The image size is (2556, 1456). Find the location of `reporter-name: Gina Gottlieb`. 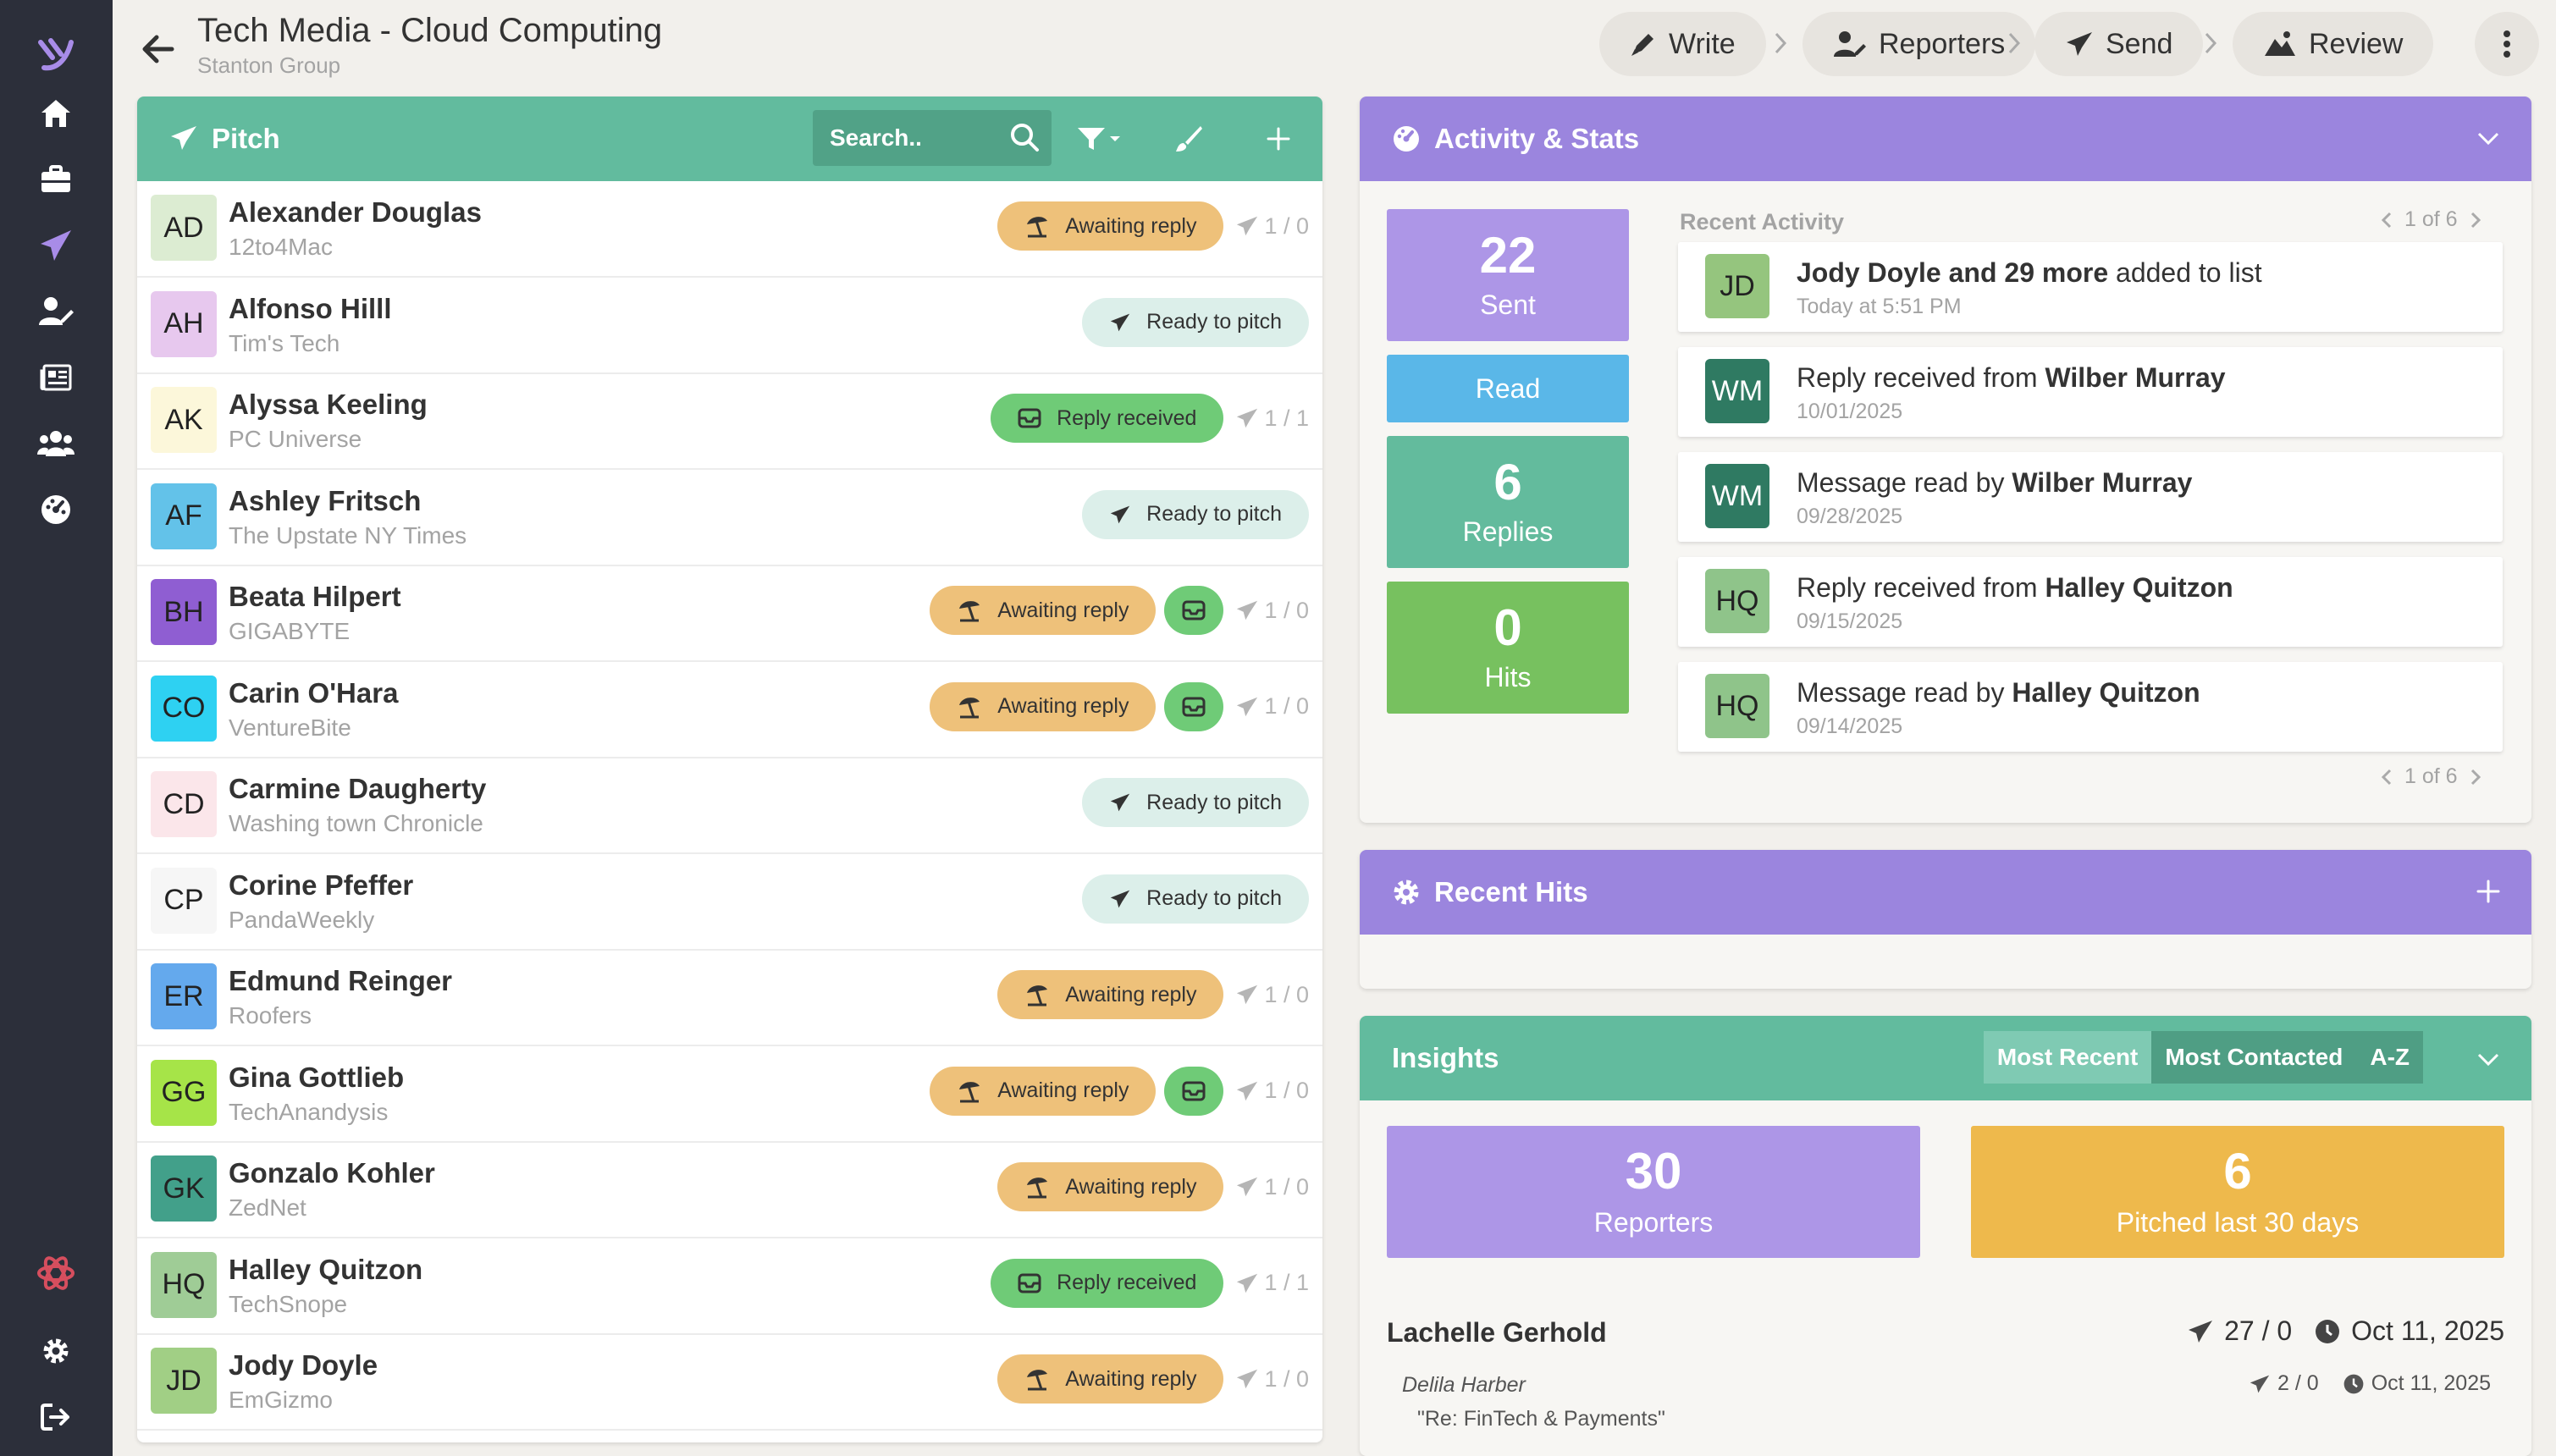

reporter-name: Gina Gottlieb is located at coordinates (316, 1078).